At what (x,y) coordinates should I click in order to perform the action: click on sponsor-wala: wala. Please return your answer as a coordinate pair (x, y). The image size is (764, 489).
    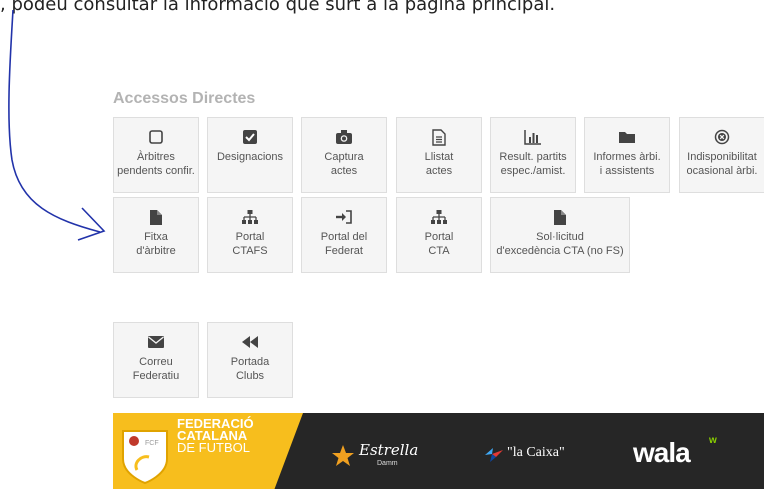
    Looking at the image, I should click on (662, 452).